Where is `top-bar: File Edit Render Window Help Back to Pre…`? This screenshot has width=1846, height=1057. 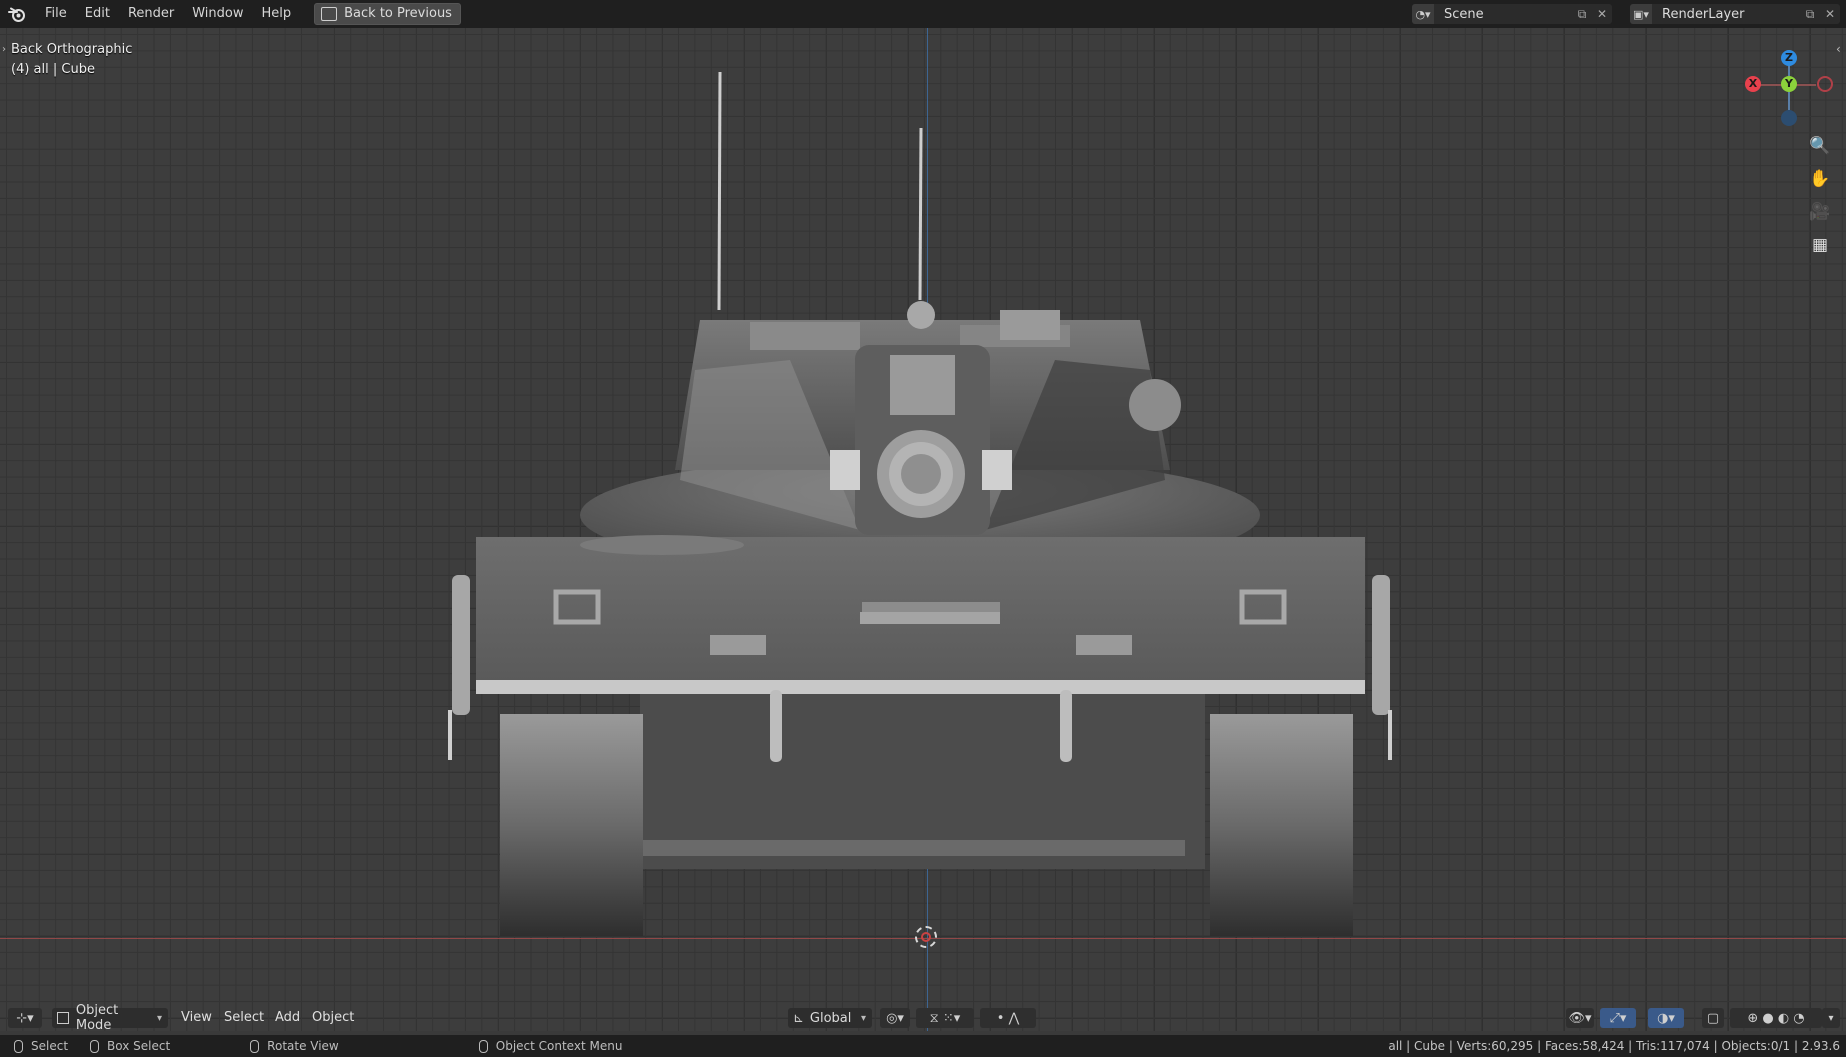 top-bar: File Edit Render Window Help Back to Pre… is located at coordinates (923, 14).